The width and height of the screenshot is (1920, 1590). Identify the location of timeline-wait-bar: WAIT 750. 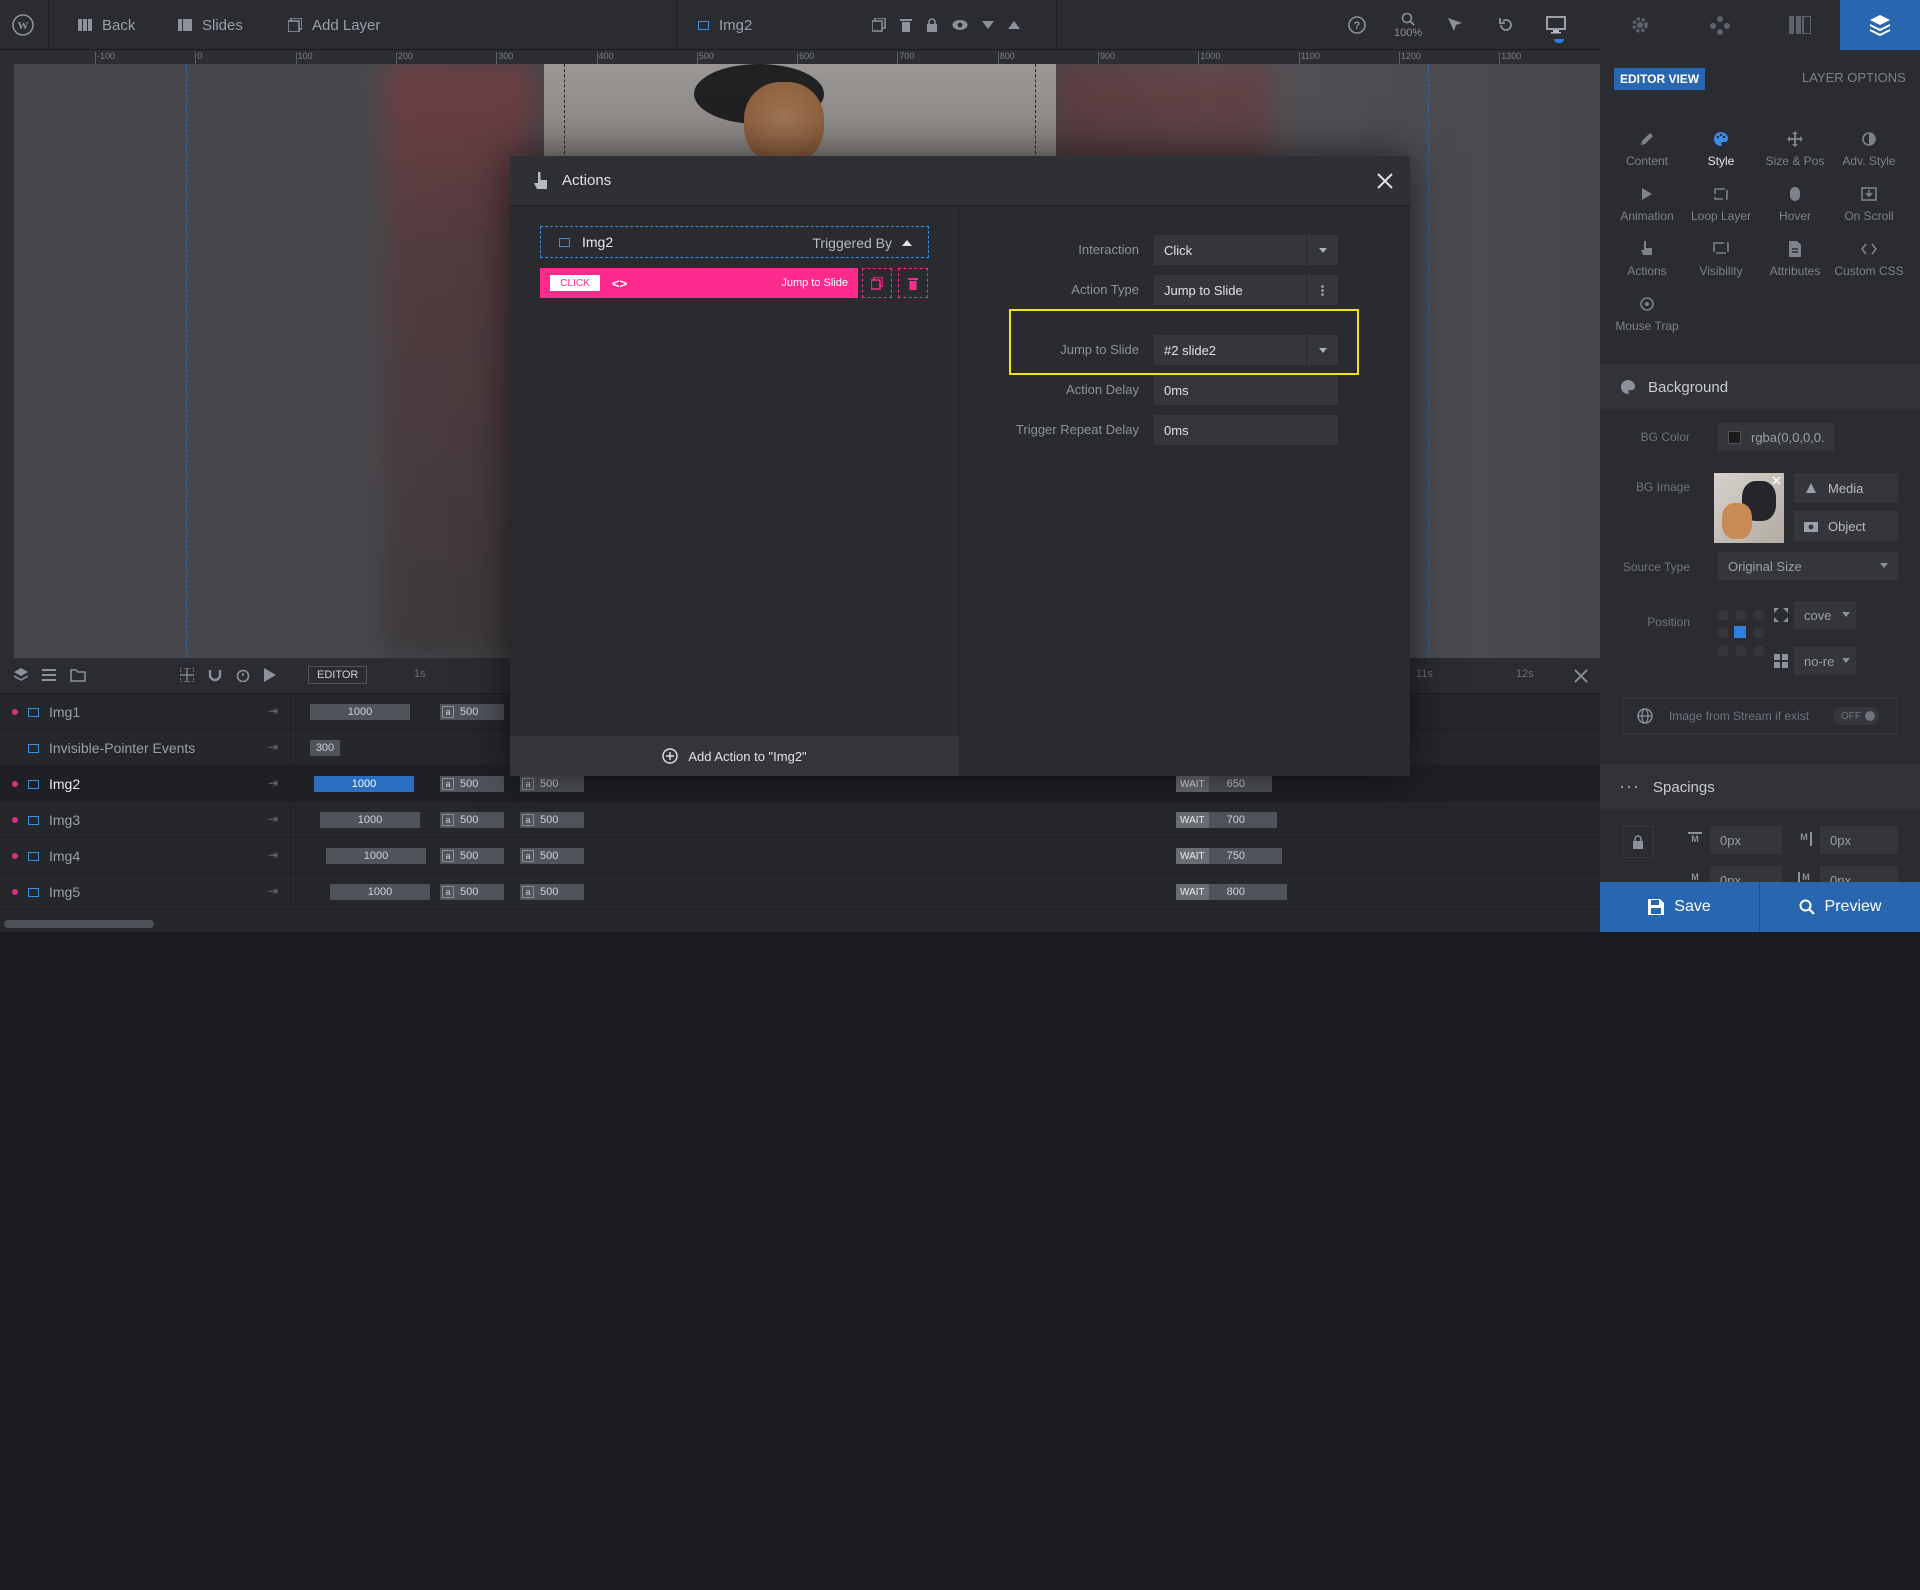
(1229, 856).